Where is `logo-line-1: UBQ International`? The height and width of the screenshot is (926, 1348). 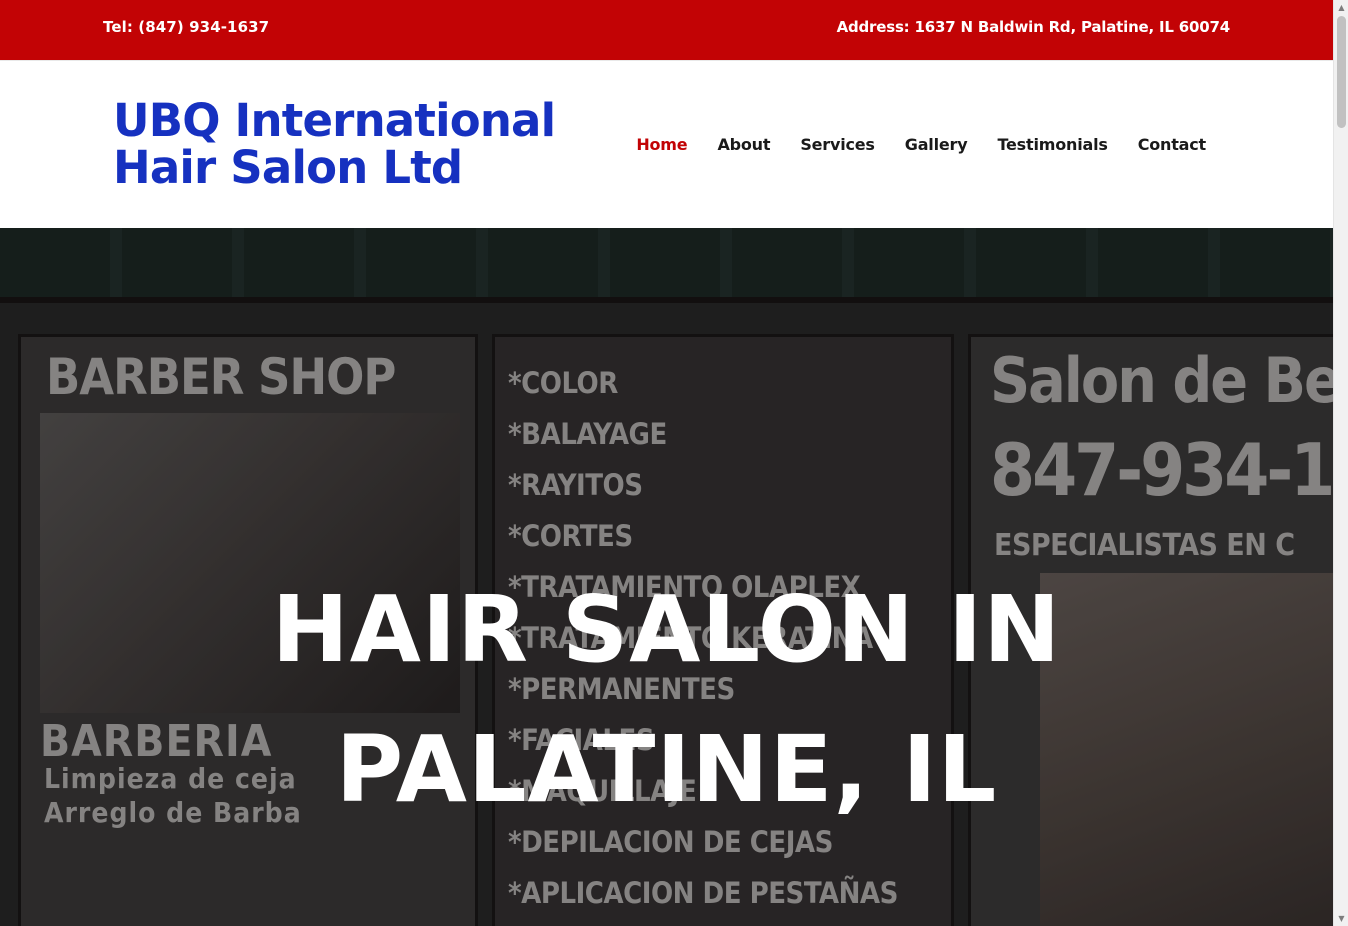 logo-line-1: UBQ International is located at coordinates (334, 120).